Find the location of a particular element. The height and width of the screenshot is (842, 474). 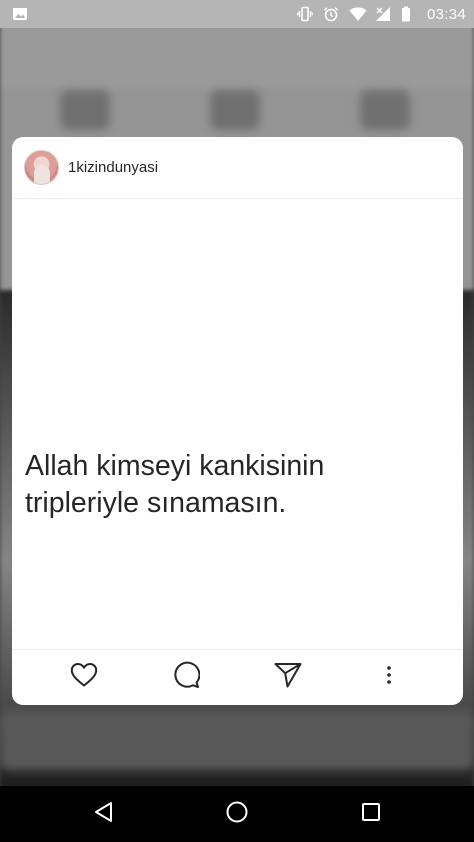

share-icon is located at coordinates (288, 677).